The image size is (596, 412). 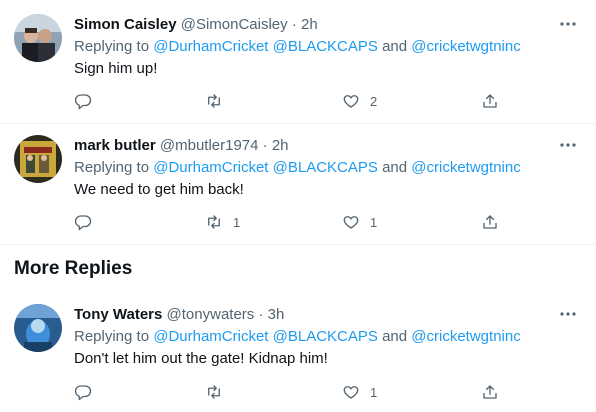 What do you see at coordinates (289, 392) in the screenshot?
I see `tweet-actions: 1` at bounding box center [289, 392].